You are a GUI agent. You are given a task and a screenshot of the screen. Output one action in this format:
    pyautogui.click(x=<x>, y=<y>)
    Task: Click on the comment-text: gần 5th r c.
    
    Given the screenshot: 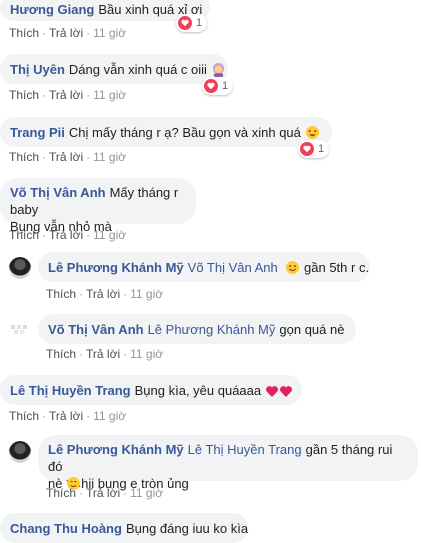 What is the action you would take?
    pyautogui.click(x=337, y=267)
    